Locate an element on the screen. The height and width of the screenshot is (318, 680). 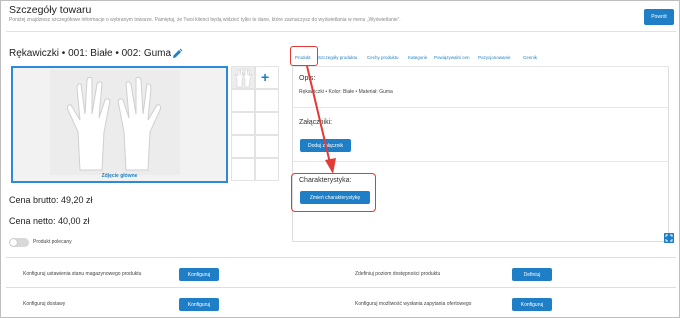
tab-szczegoly: Szczegóły produktu is located at coordinates (337, 58).